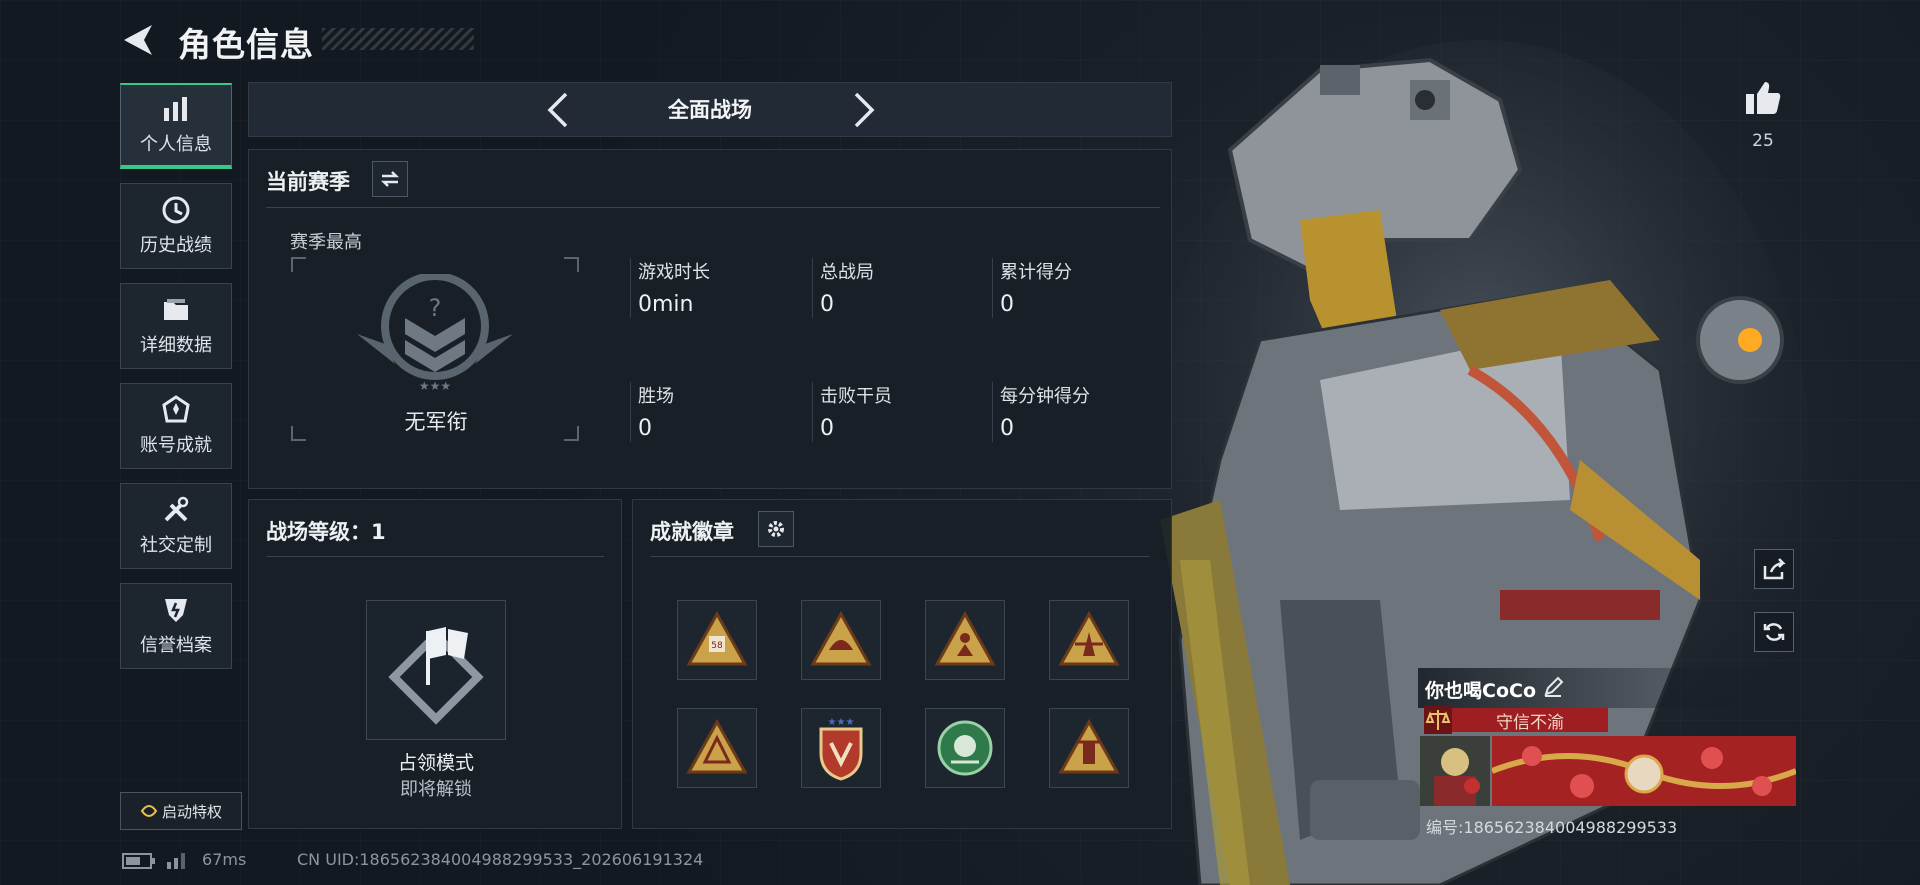 This screenshot has height=885, width=1920. Describe the element at coordinates (436, 676) in the screenshot. I see `flag-diamond-icon` at that location.